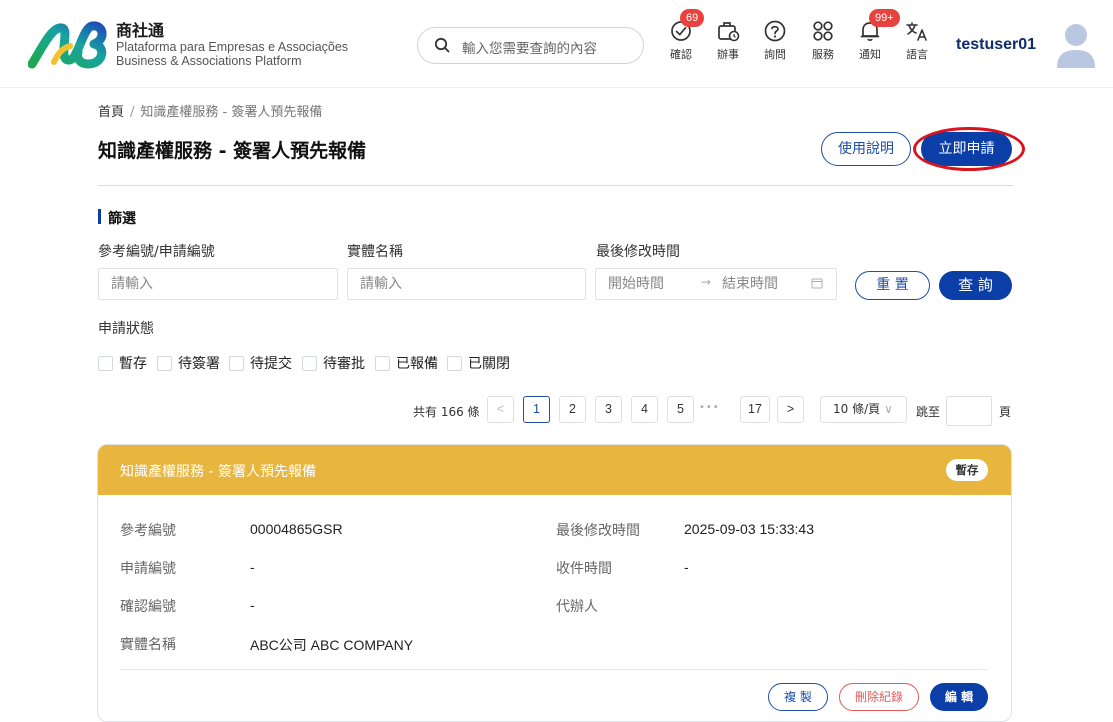  I want to click on pagination-total: 共有 166 條, so click(446, 412).